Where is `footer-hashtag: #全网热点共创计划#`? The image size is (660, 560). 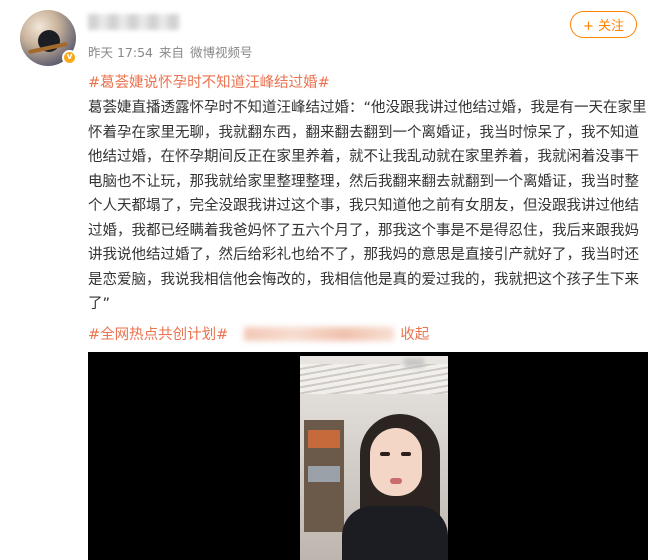 footer-hashtag: #全网热点共创计划# is located at coordinates (158, 333).